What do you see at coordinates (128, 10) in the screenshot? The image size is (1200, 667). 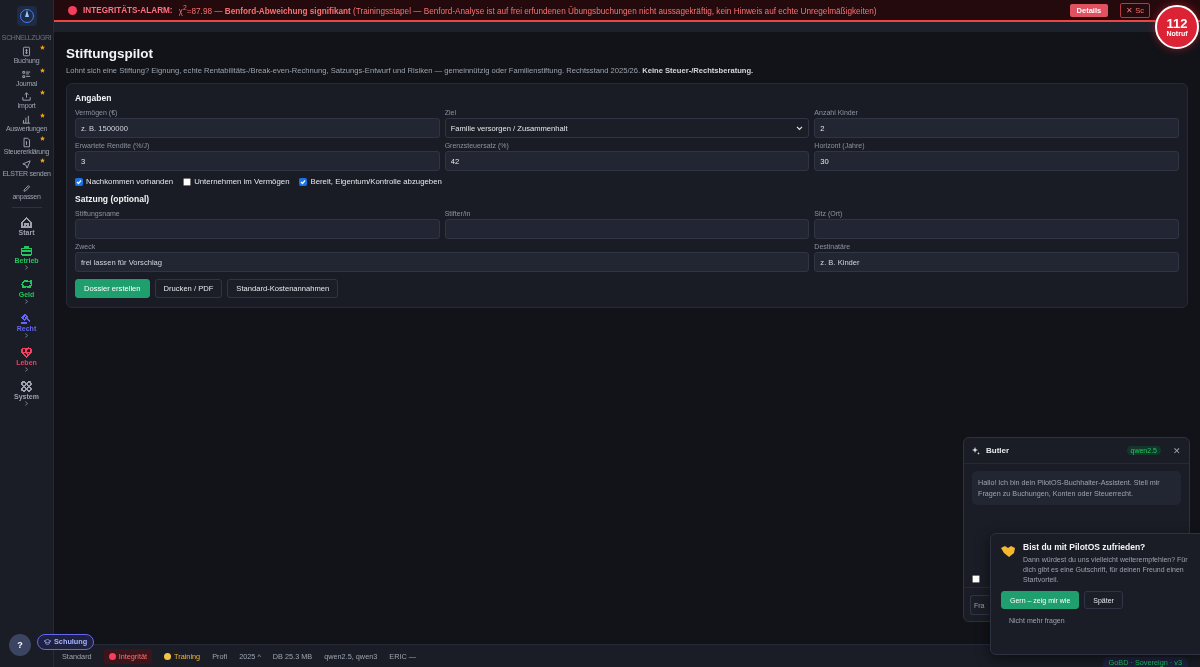 I see `alert-title: INTEGRITÄTS-ALARM:` at bounding box center [128, 10].